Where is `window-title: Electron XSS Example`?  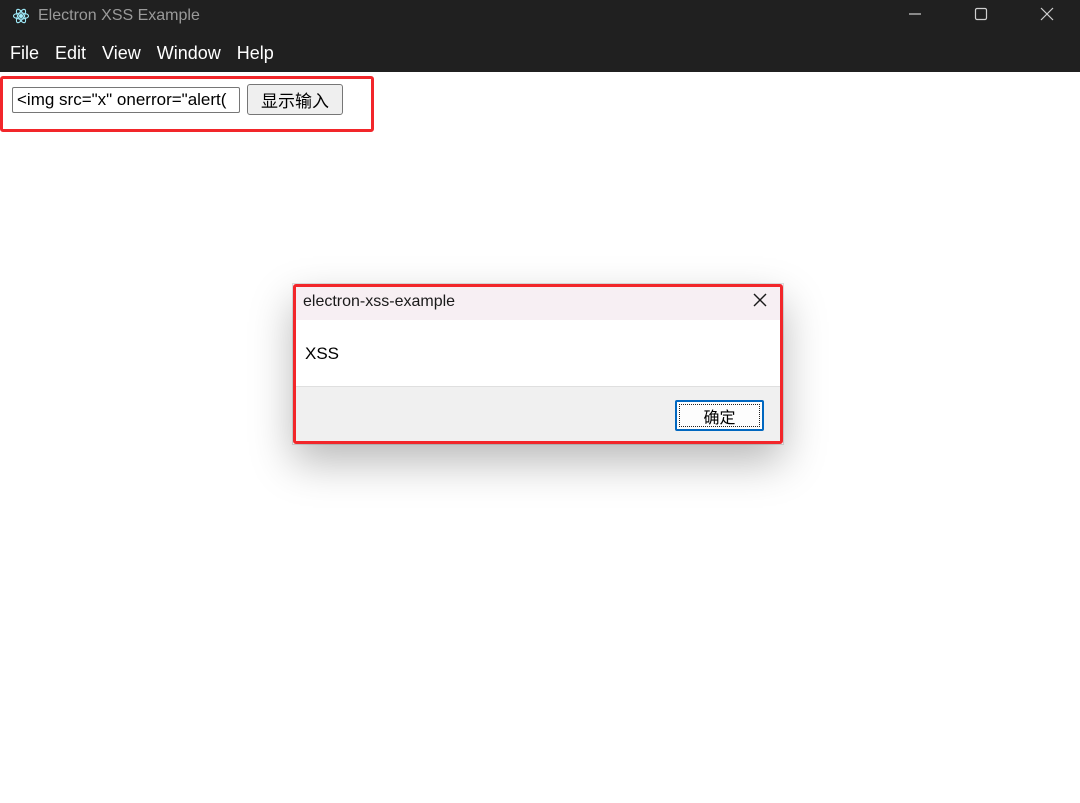
window-title: Electron XSS Example is located at coordinates (119, 15).